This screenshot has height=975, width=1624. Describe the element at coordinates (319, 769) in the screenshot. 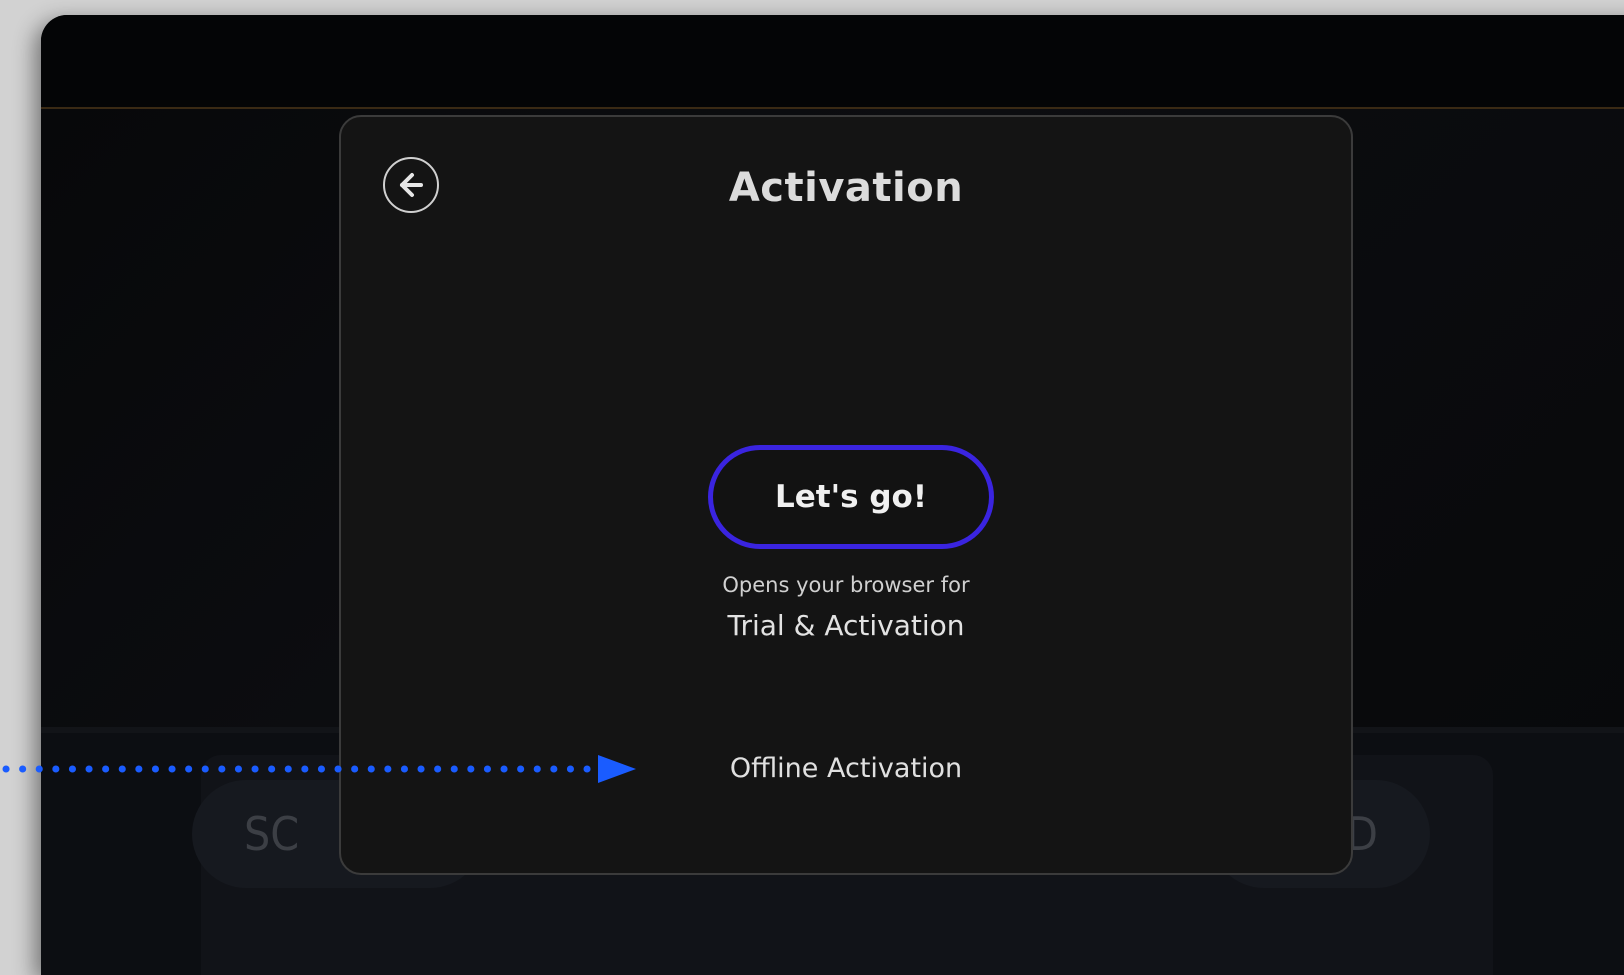

I see `dotted-arrow-right-icon` at that location.